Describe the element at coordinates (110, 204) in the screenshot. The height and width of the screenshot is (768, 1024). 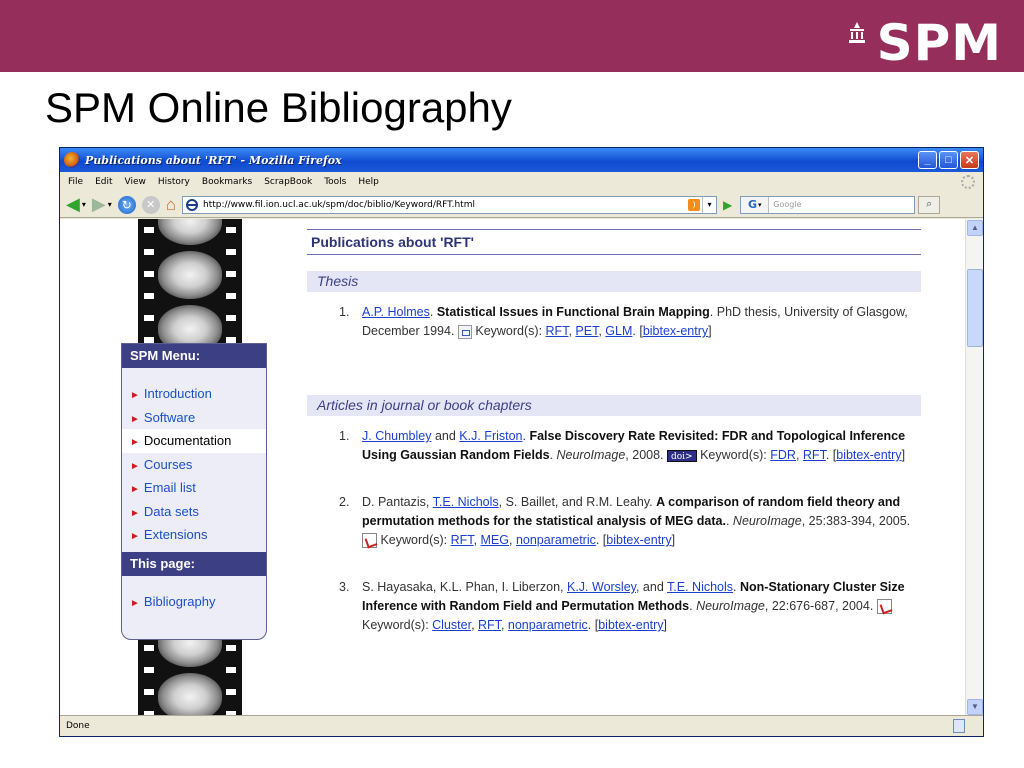
I see `forward-dropdown-icon: ▾` at that location.